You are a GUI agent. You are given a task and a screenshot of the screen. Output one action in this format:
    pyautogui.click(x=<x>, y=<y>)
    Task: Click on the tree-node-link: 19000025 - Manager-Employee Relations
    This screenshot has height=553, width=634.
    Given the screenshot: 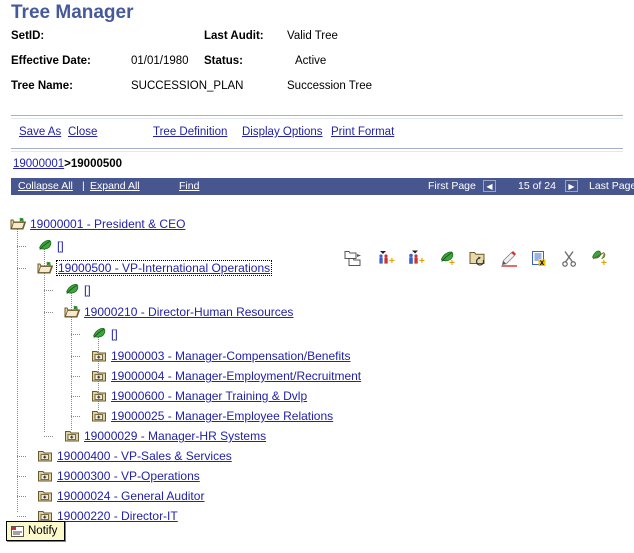 What is the action you would take?
    pyautogui.click(x=222, y=416)
    